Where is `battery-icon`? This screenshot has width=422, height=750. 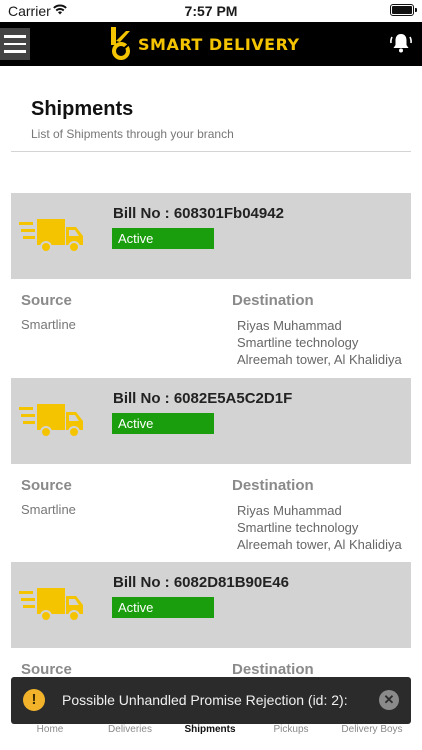 battery-icon is located at coordinates (403, 10).